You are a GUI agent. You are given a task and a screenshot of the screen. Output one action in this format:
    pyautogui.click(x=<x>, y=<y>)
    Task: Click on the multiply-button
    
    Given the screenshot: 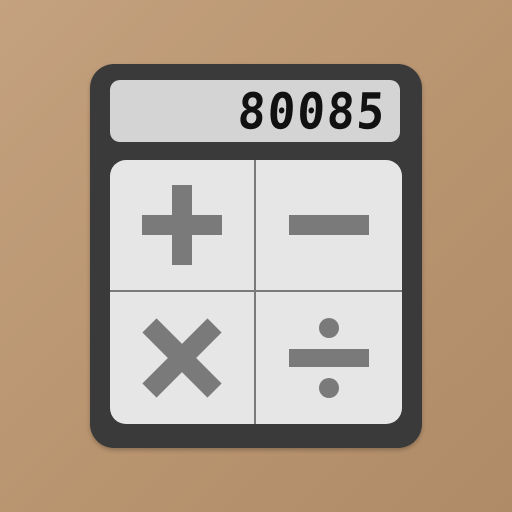 What is the action you would take?
    pyautogui.click(x=183, y=358)
    